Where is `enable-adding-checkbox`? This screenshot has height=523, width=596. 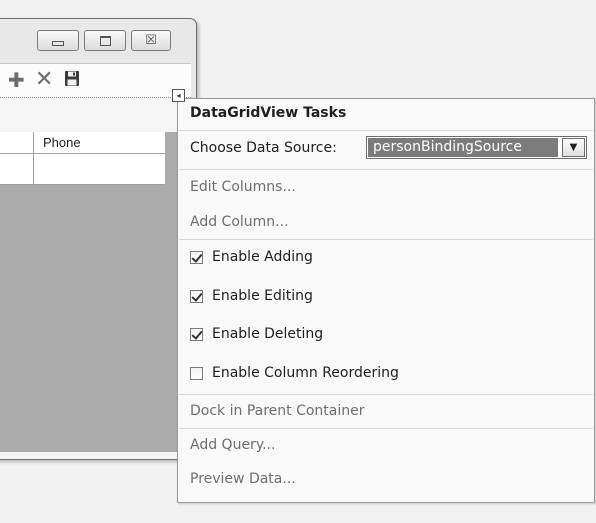
enable-adding-checkbox is located at coordinates (196, 257).